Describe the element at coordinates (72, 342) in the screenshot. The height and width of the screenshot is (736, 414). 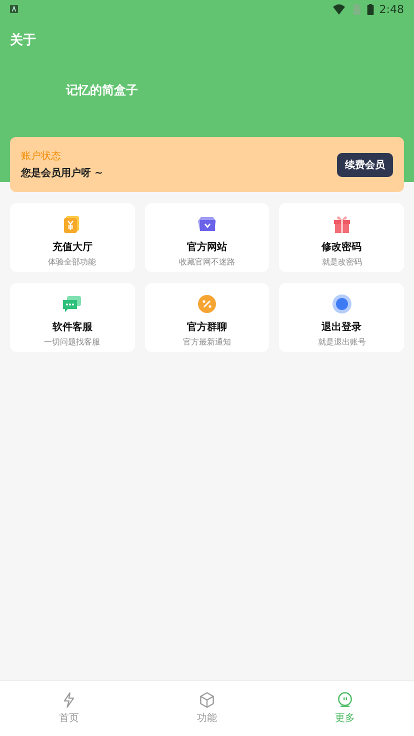
I see `tile-subtitle: 一切问题找客服` at that location.